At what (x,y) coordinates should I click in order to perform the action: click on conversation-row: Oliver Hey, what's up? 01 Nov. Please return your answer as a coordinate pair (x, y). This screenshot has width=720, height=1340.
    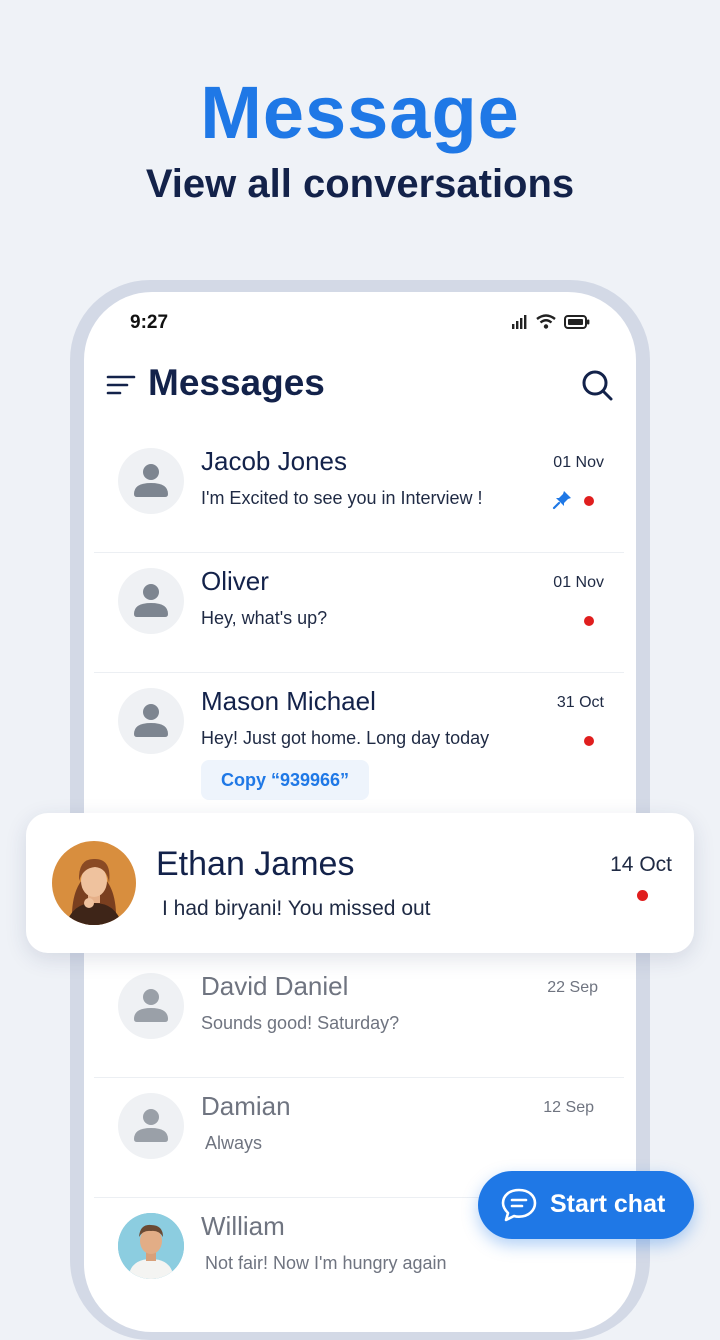
    Looking at the image, I should click on (359, 612).